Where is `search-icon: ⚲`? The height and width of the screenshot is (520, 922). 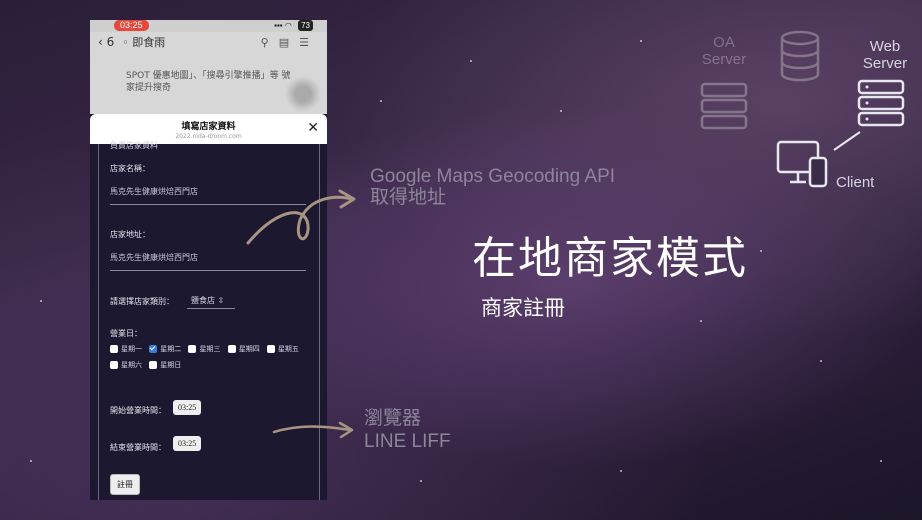 search-icon: ⚲ is located at coordinates (270, 42).